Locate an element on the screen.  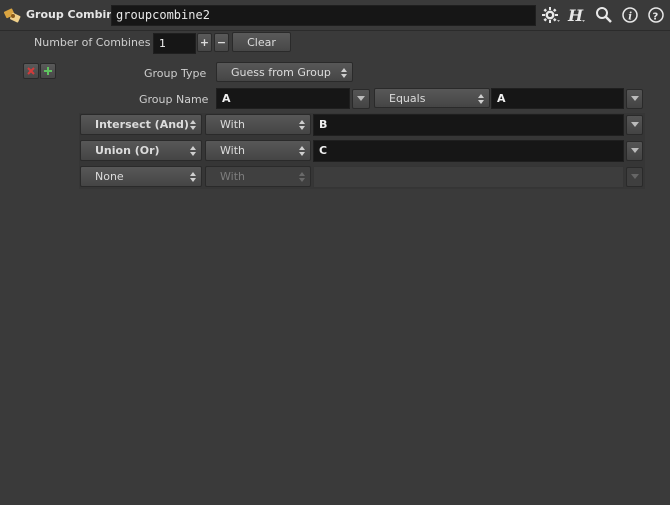
add-combine-button: + is located at coordinates (204, 42).